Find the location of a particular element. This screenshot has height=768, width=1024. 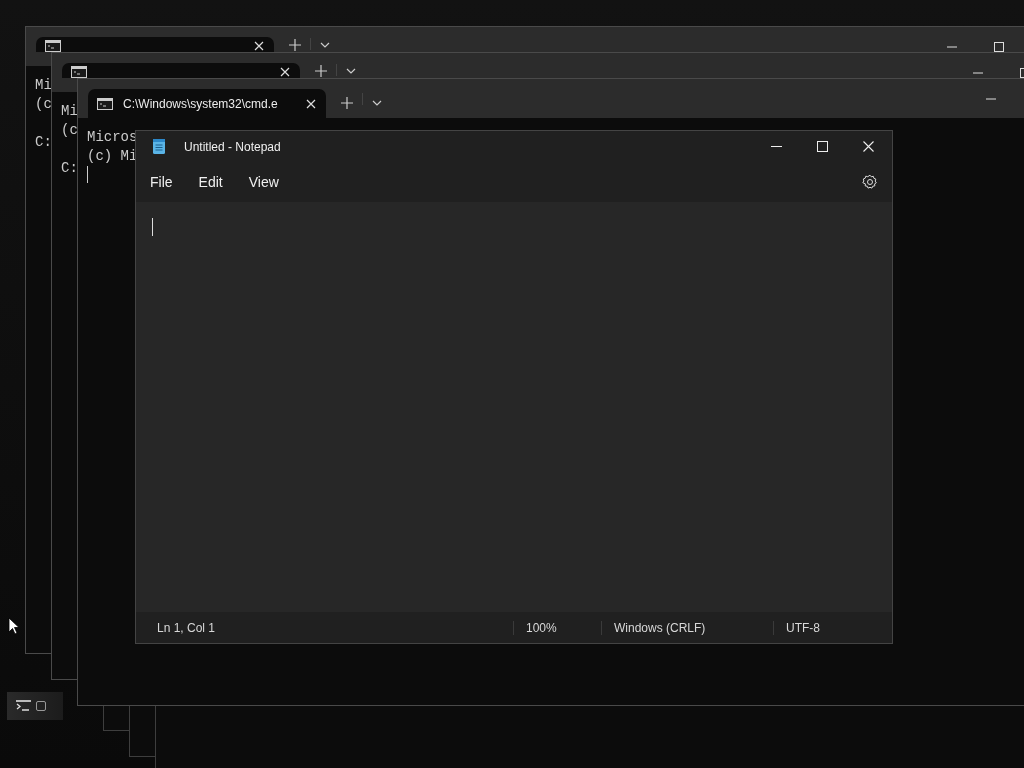

status-text: UTF-8 is located at coordinates (796, 627).